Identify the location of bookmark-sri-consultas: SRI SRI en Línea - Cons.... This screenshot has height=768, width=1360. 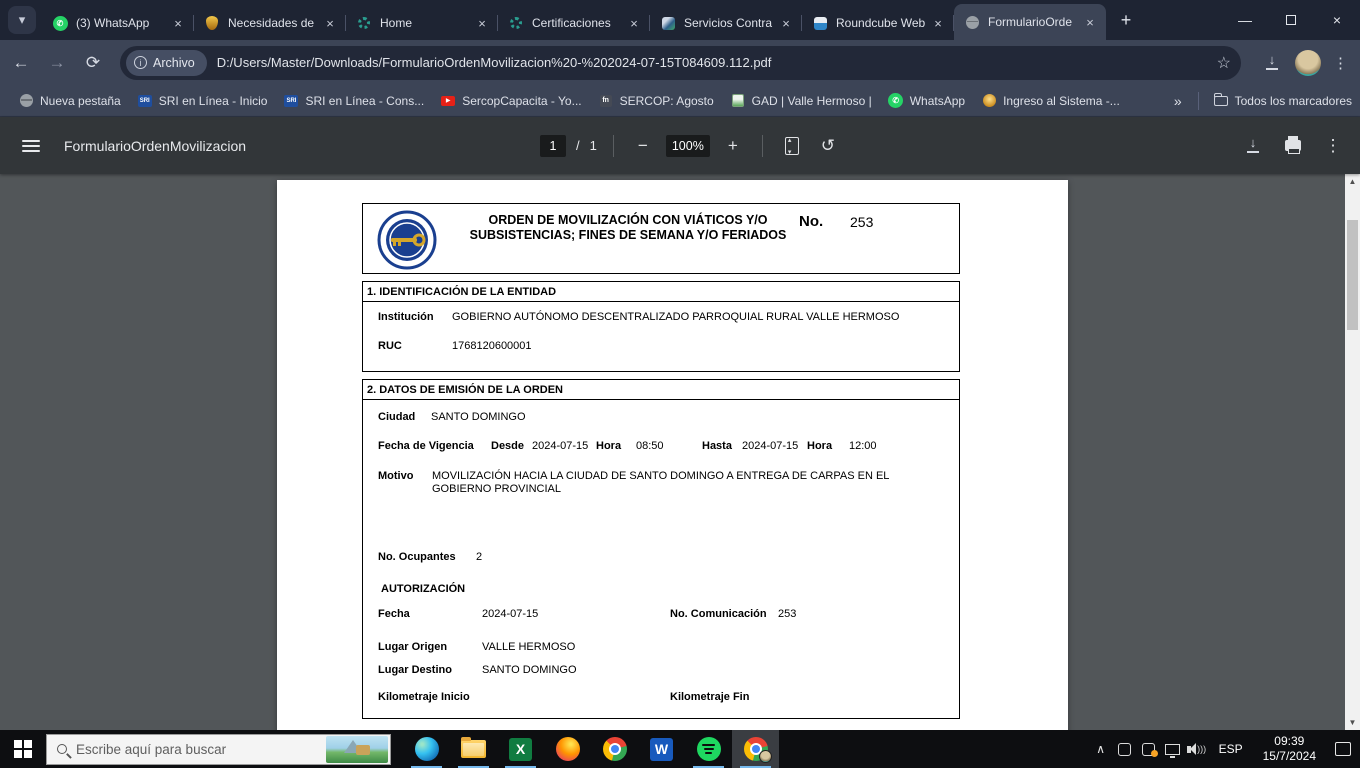
(353, 101).